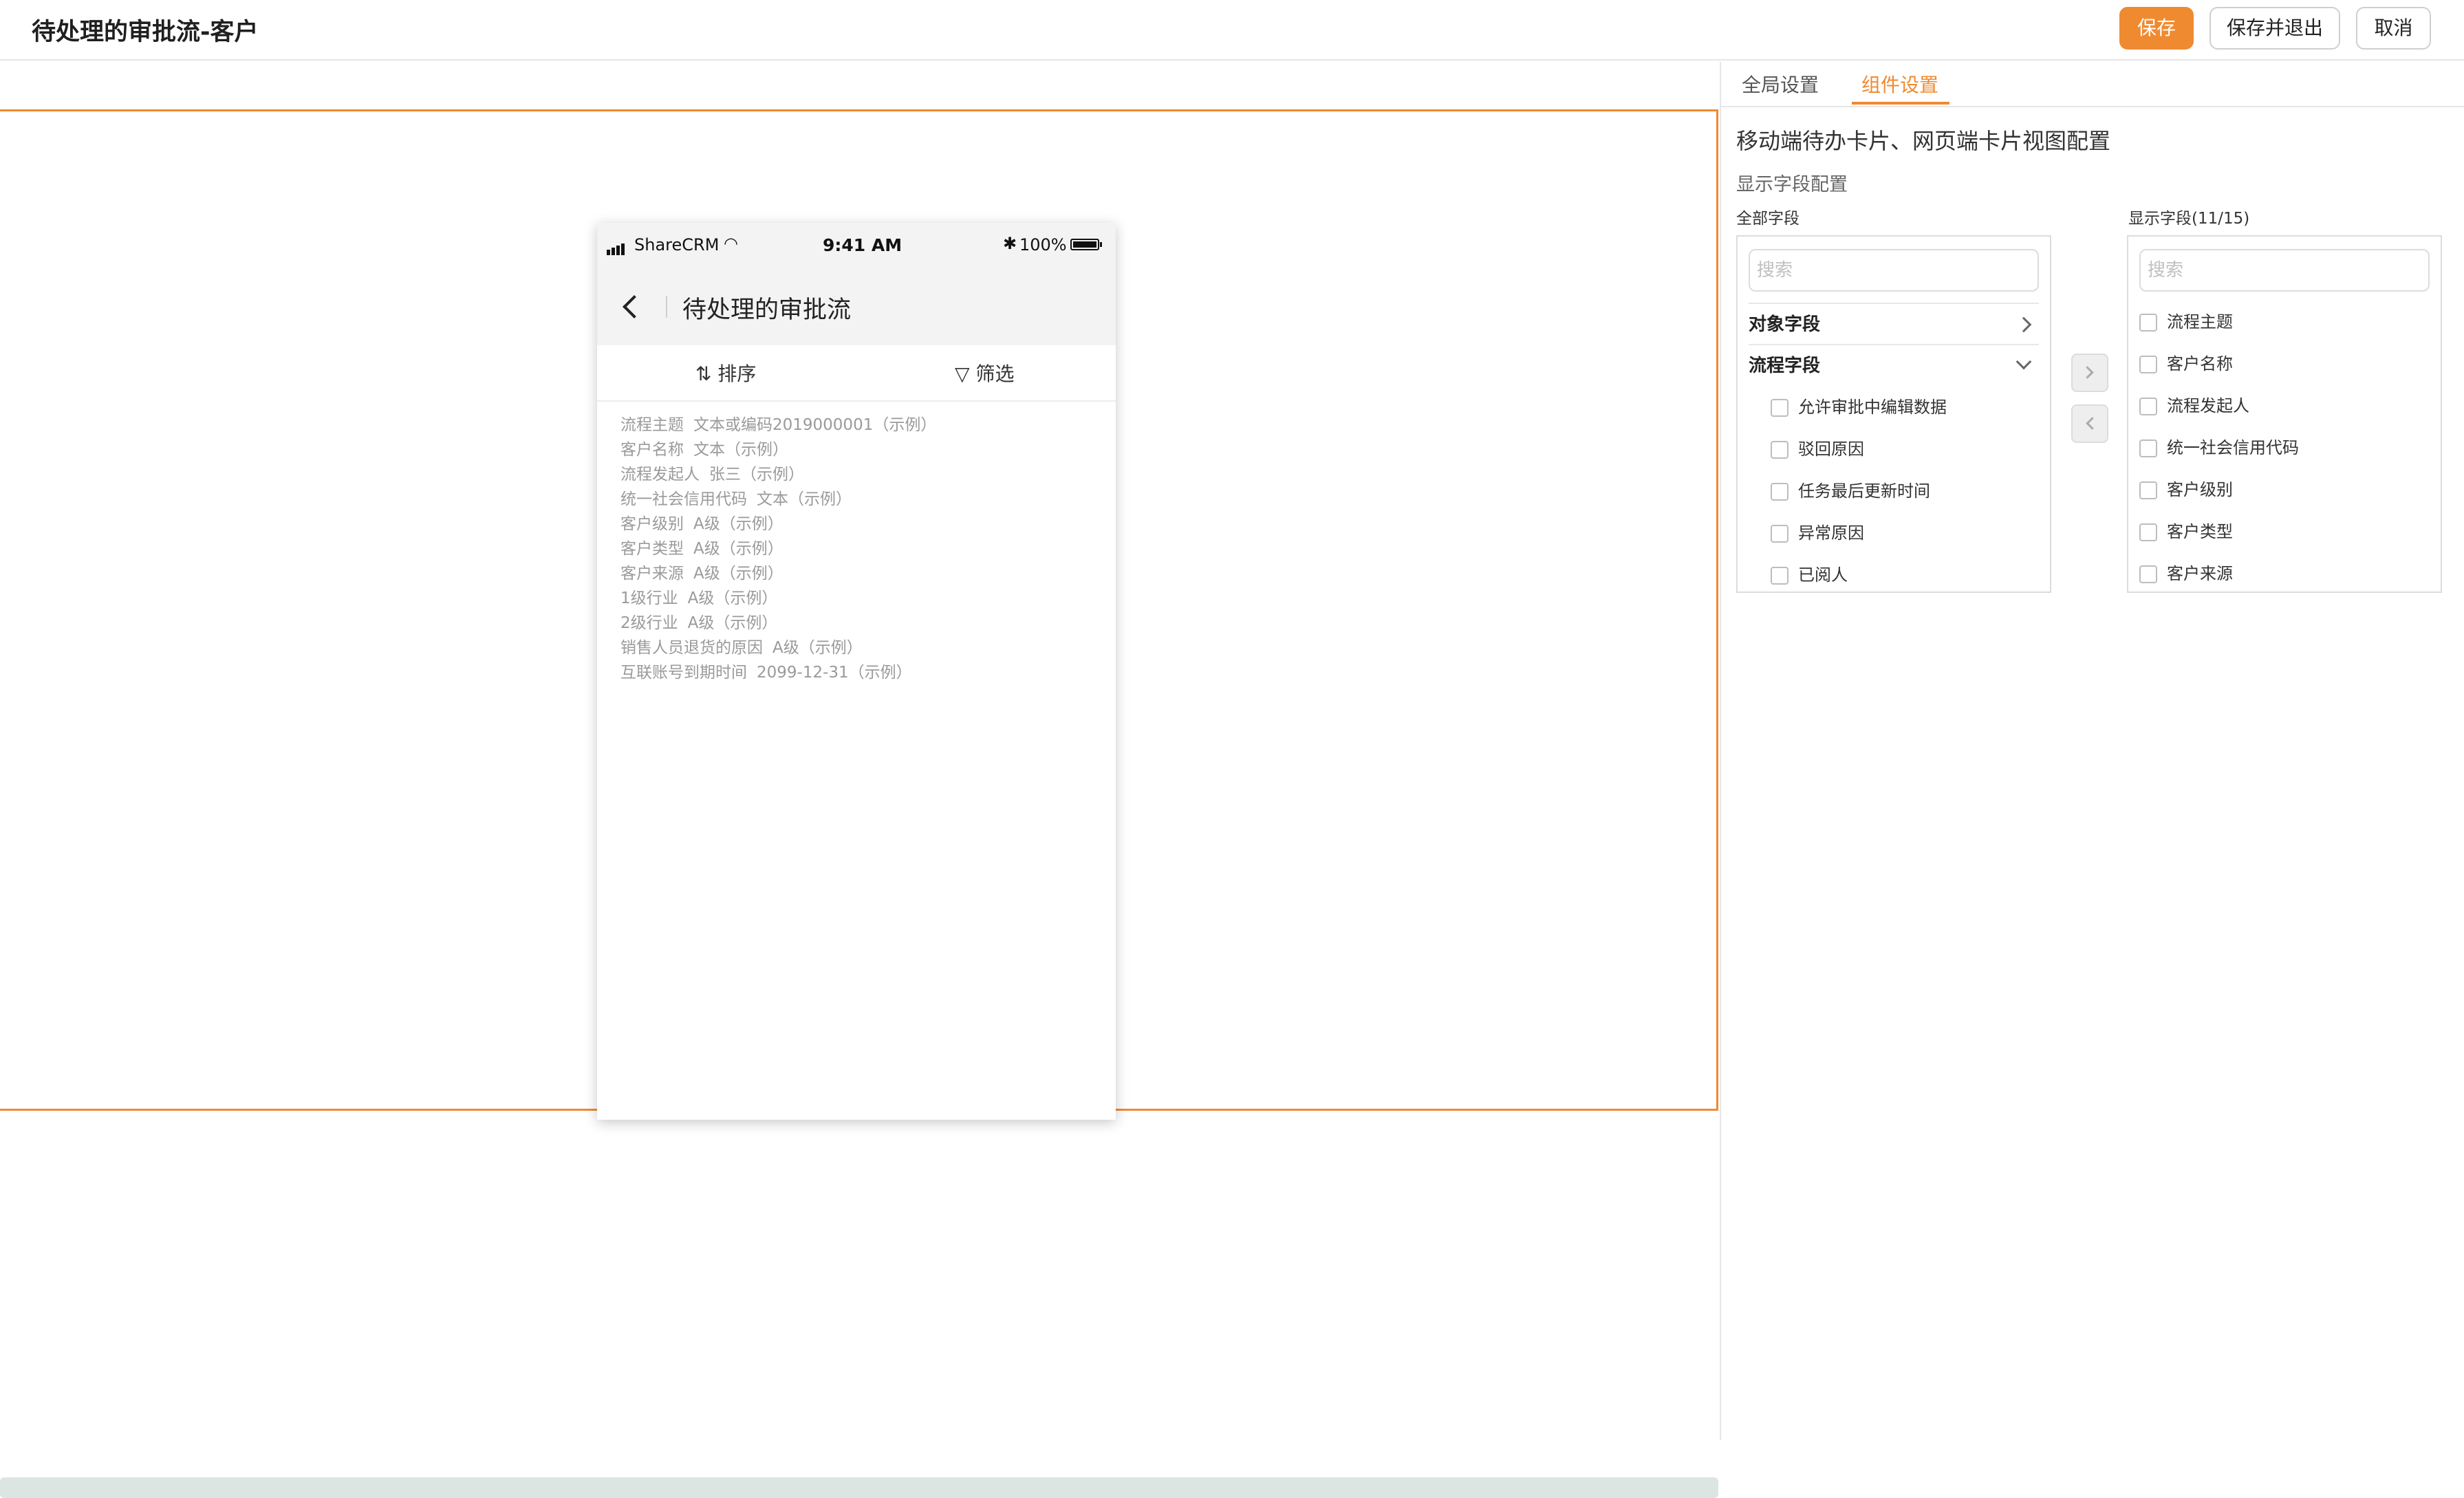 Image resolution: width=2464 pixels, height=1498 pixels. Describe the element at coordinates (683, 499) in the screenshot. I see `card-field-label: 统一社会信用代码` at that location.